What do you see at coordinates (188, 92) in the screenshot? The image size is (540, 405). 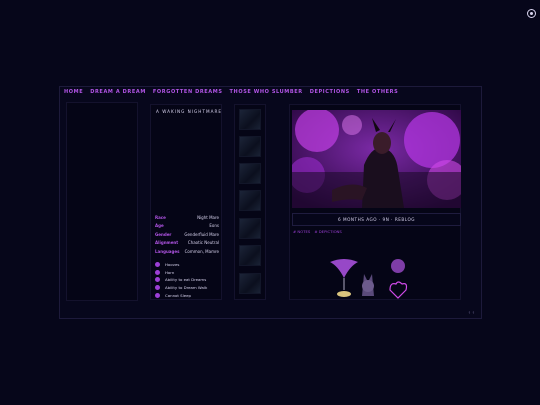 I see `nav-forgotten-dreams: FORGOTTEN DREAMS` at bounding box center [188, 92].